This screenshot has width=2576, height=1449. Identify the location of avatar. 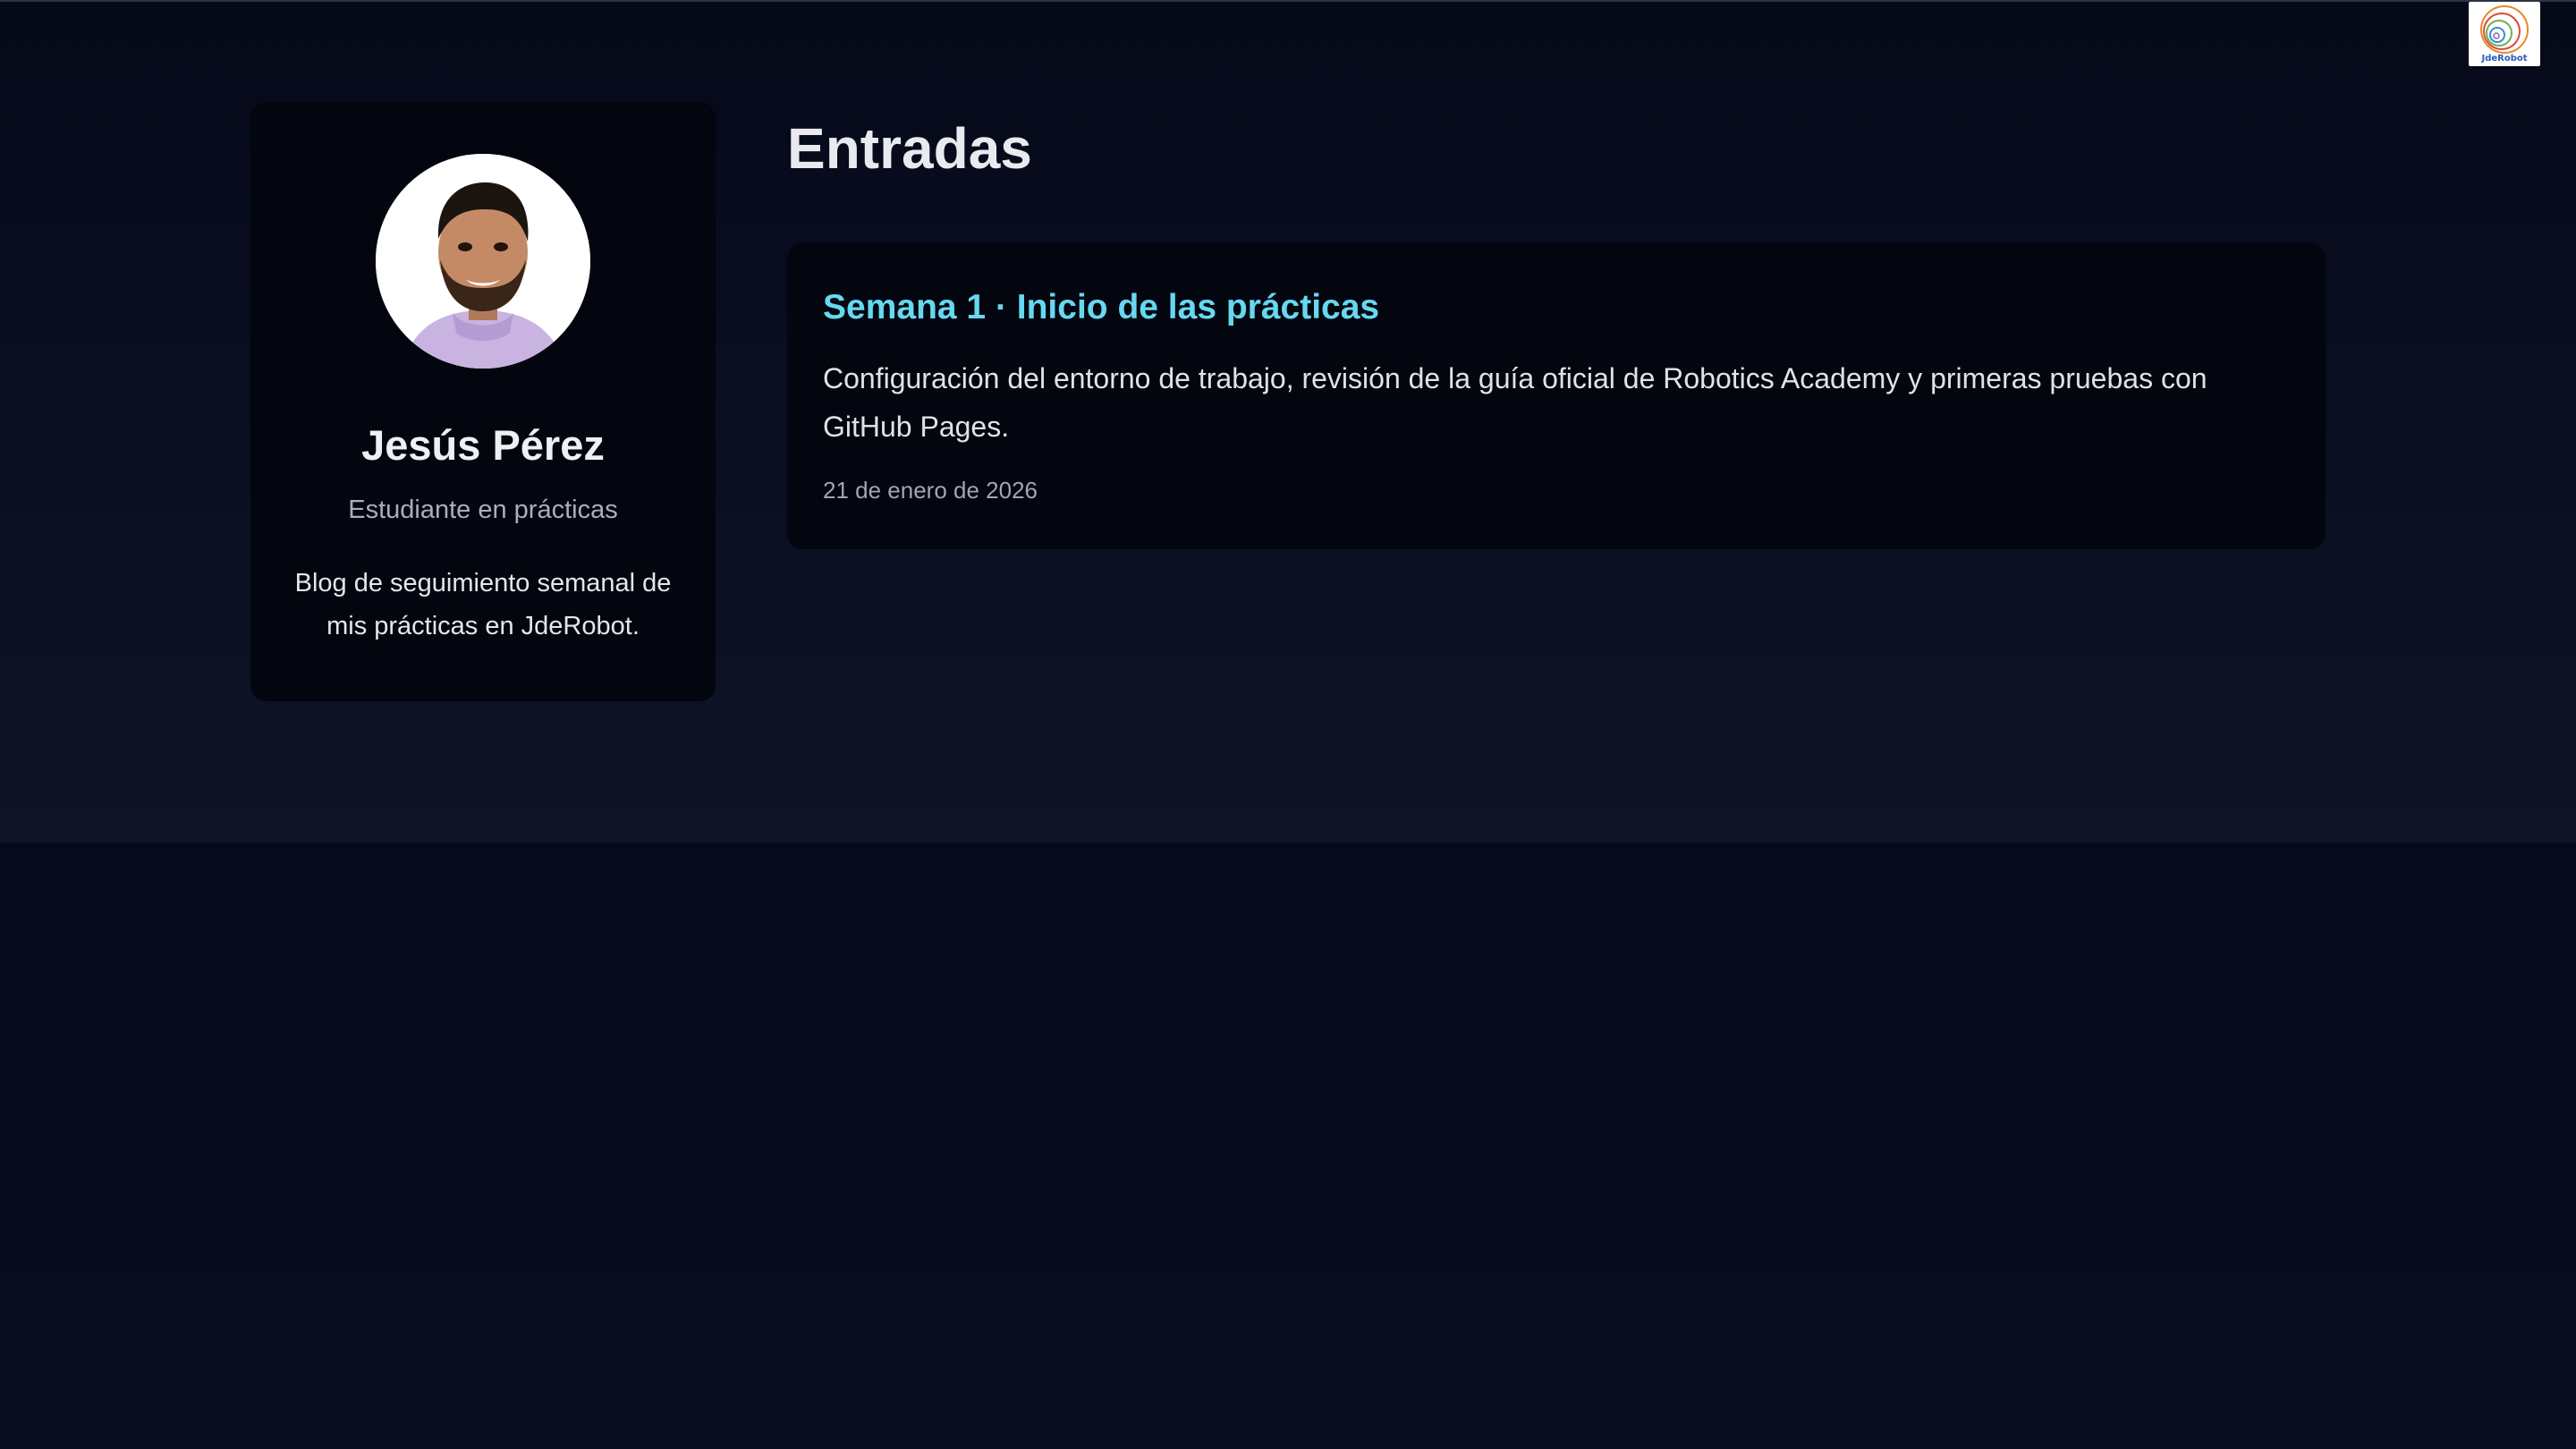
(483, 261).